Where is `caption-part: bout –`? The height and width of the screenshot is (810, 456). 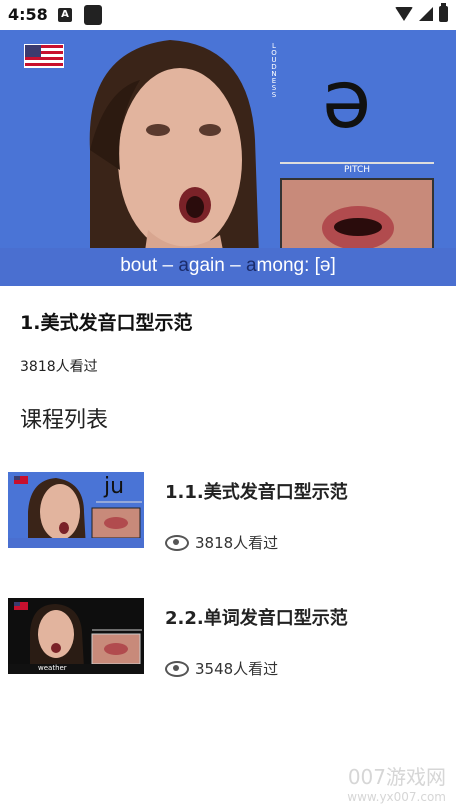 caption-part: bout – is located at coordinates (149, 265).